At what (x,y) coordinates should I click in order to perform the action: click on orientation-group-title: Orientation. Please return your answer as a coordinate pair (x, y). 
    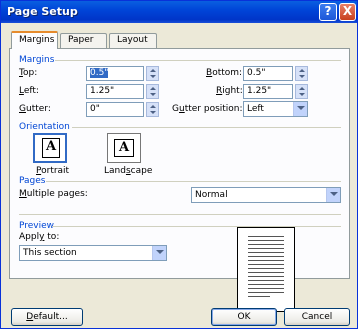
    Looking at the image, I should click on (44, 127).